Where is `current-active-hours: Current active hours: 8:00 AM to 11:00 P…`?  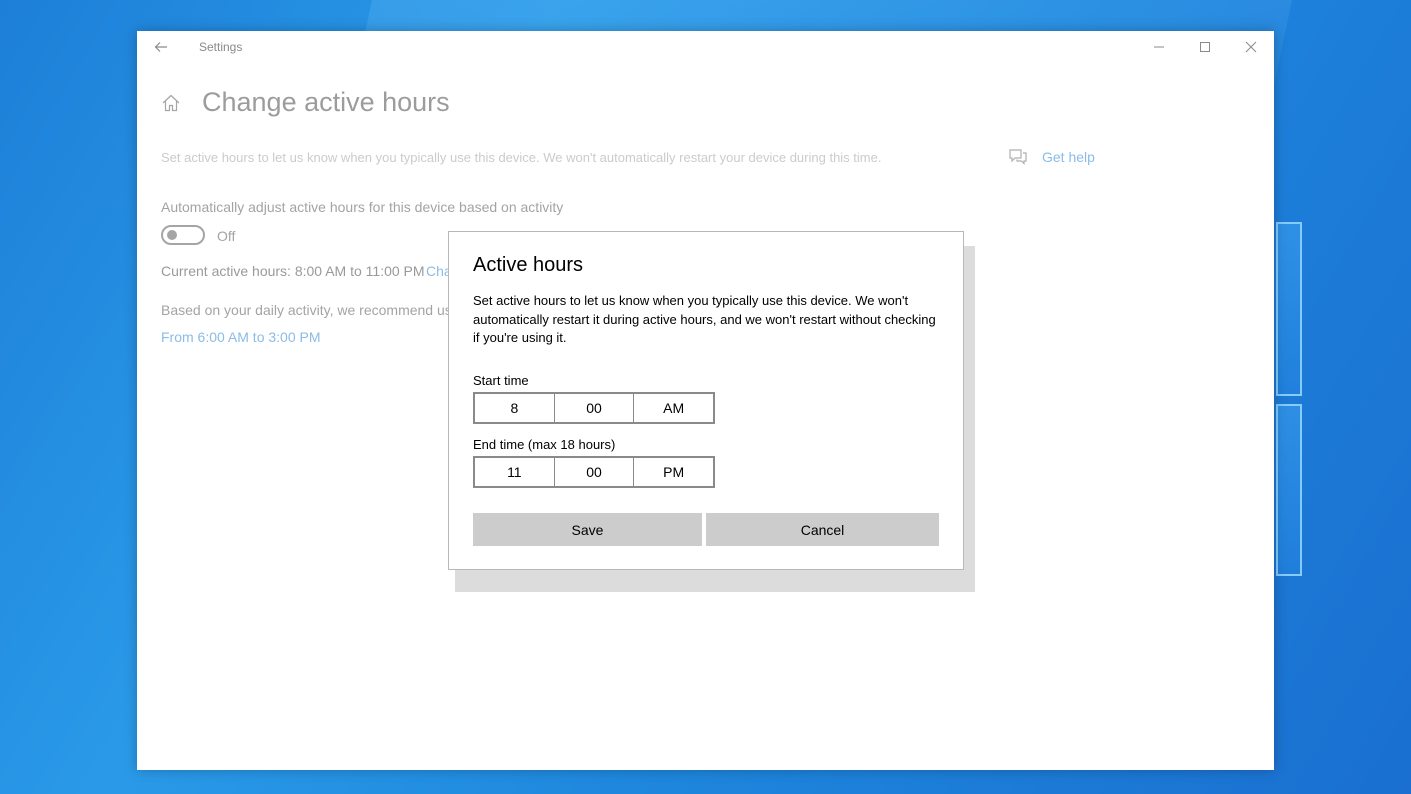
current-active-hours: Current active hours: 8:00 AM to 11:00 P… is located at coordinates (293, 271).